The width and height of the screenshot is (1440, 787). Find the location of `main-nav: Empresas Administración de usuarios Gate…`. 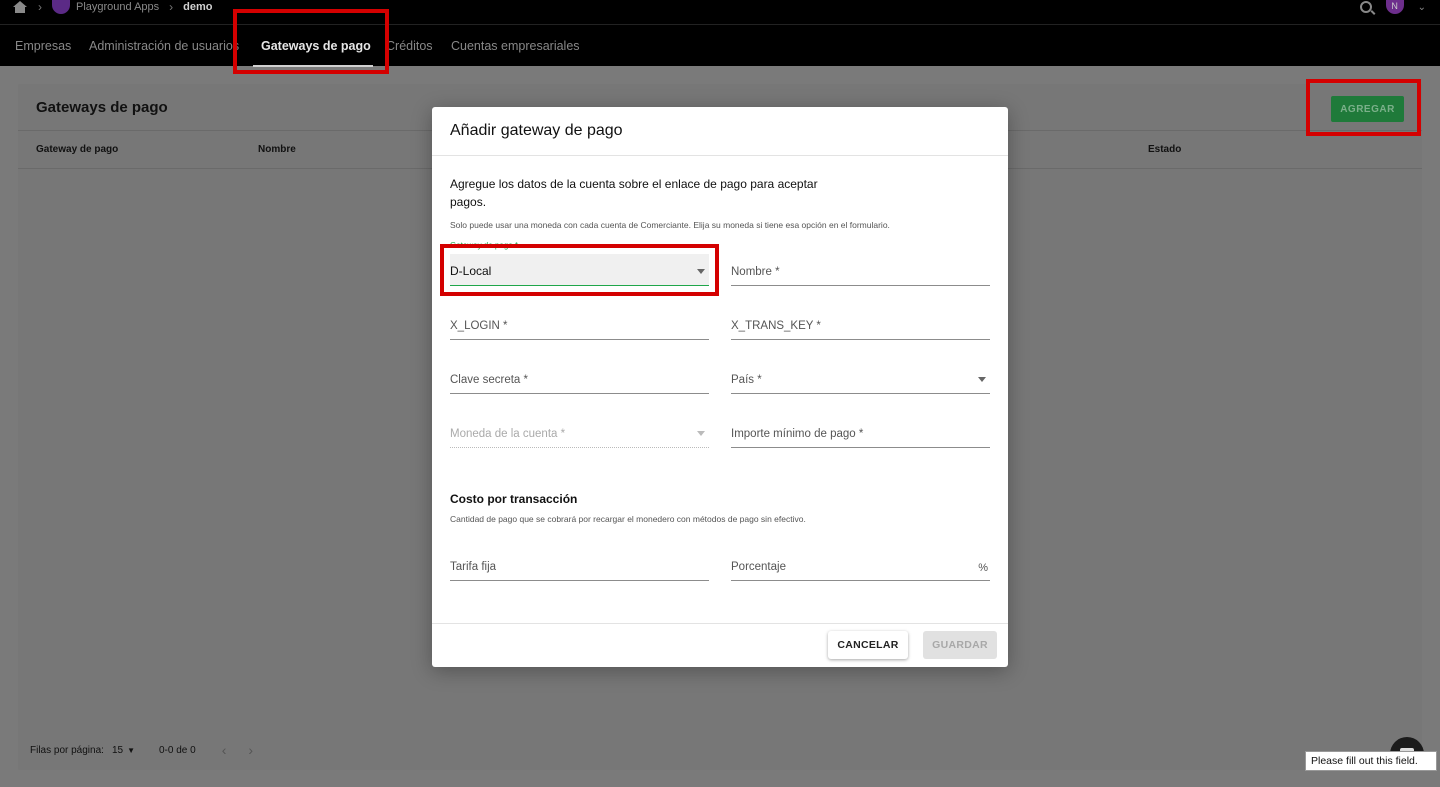

main-nav: Empresas Administración de usuarios Gate… is located at coordinates (720, 45).